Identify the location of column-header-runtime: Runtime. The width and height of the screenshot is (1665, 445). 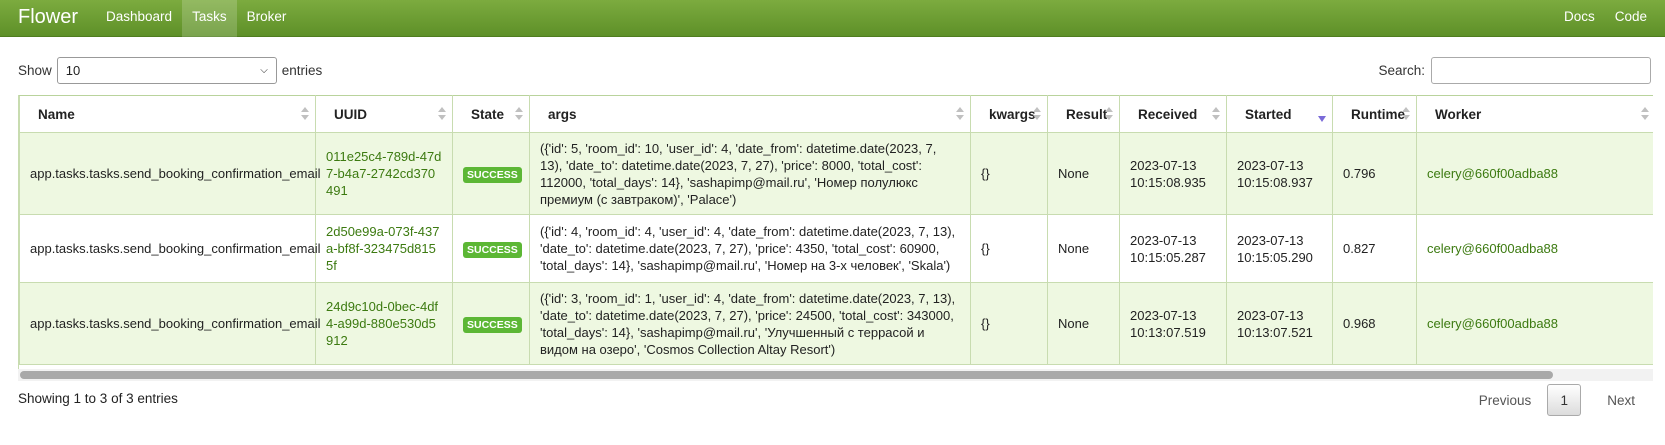
(1374, 114).